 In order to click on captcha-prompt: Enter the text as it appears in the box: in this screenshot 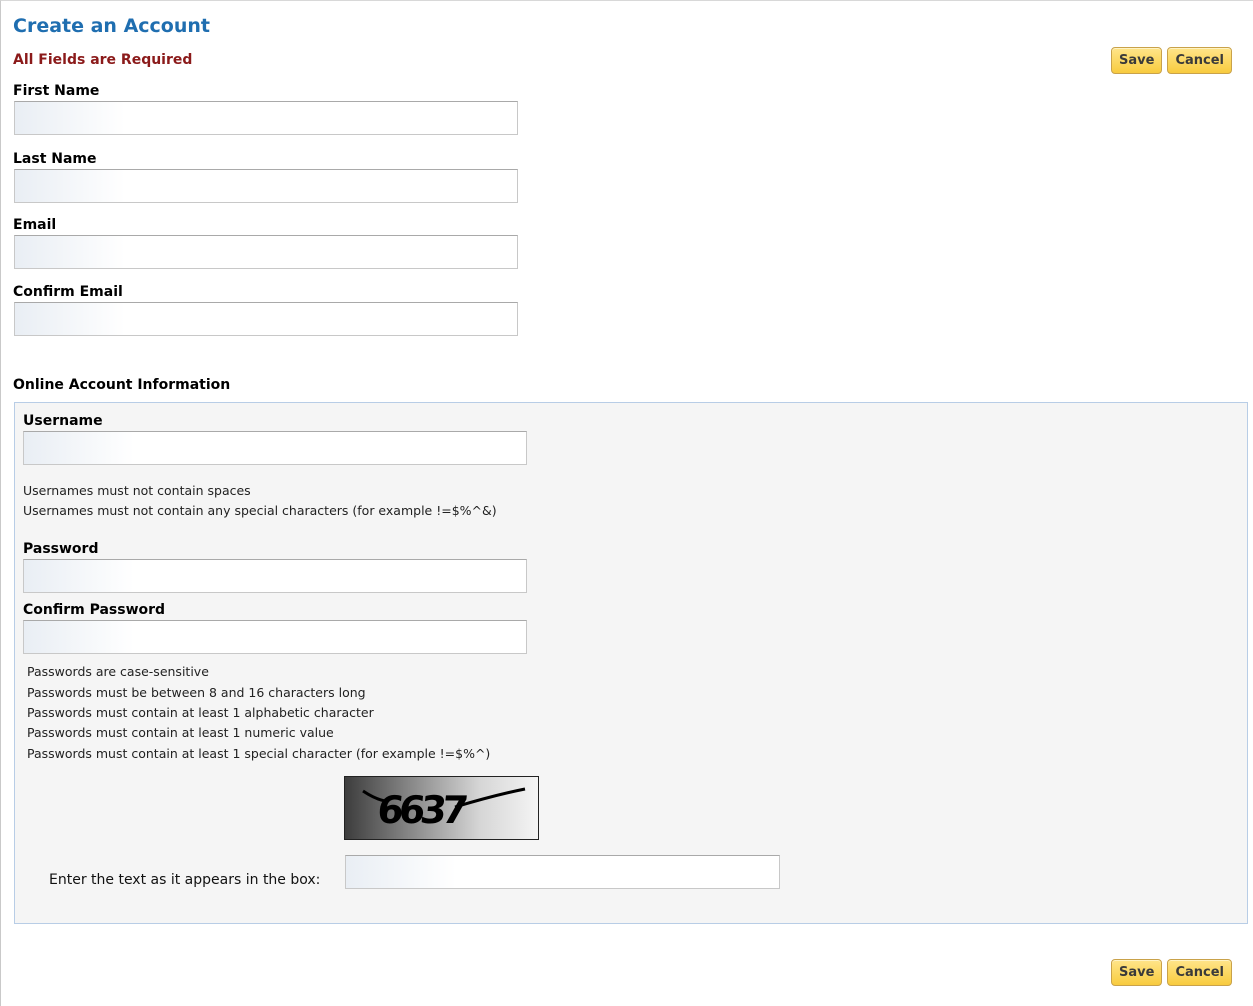, I will do `click(185, 880)`.